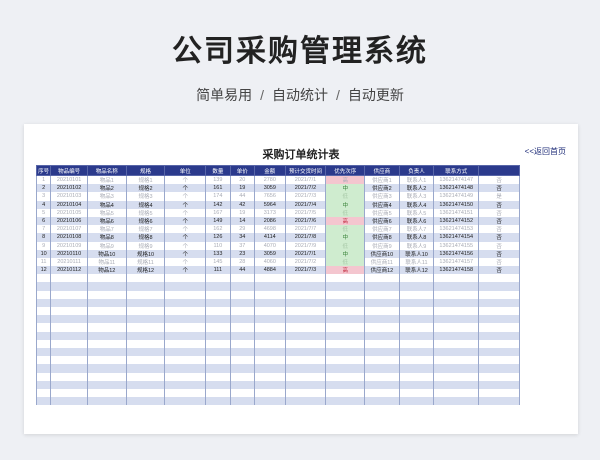  I want to click on phone-cell: 13621474153, so click(456, 229).